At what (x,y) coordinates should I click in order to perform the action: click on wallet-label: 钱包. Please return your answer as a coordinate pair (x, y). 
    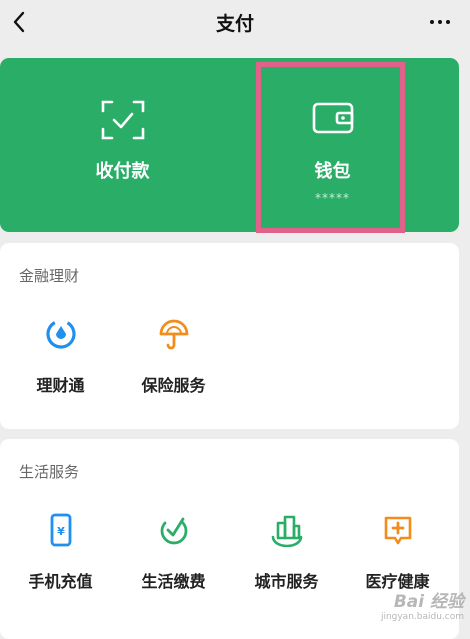
    Looking at the image, I should click on (332, 171).